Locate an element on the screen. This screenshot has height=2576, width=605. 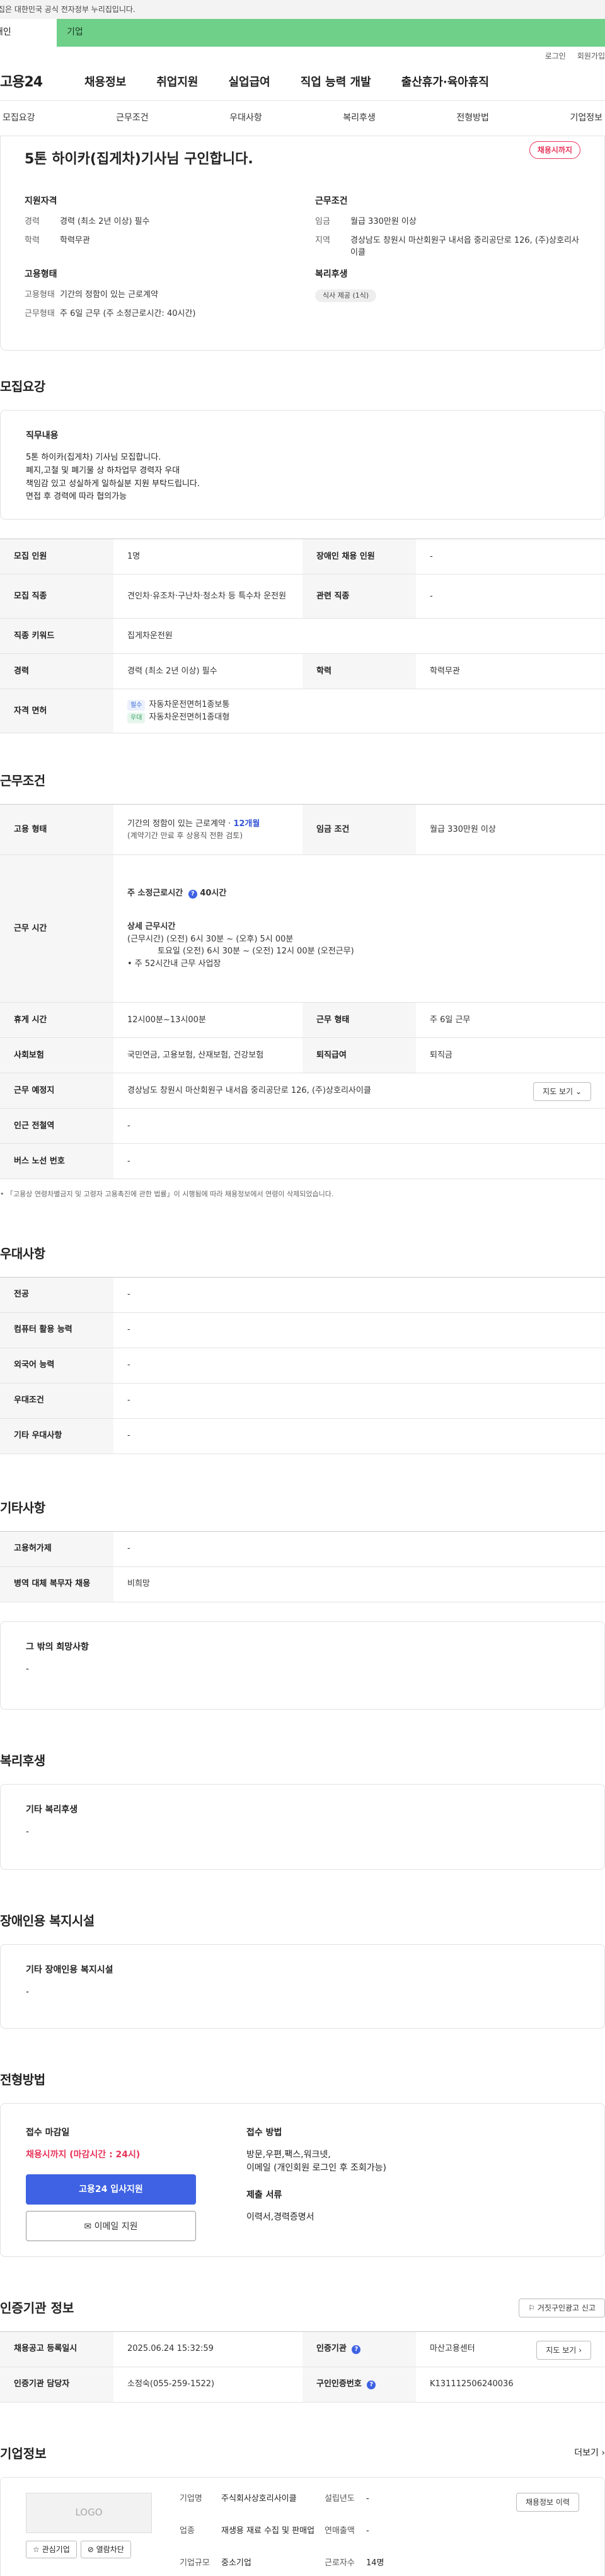
prefcond-value: - is located at coordinates (359, 1401).